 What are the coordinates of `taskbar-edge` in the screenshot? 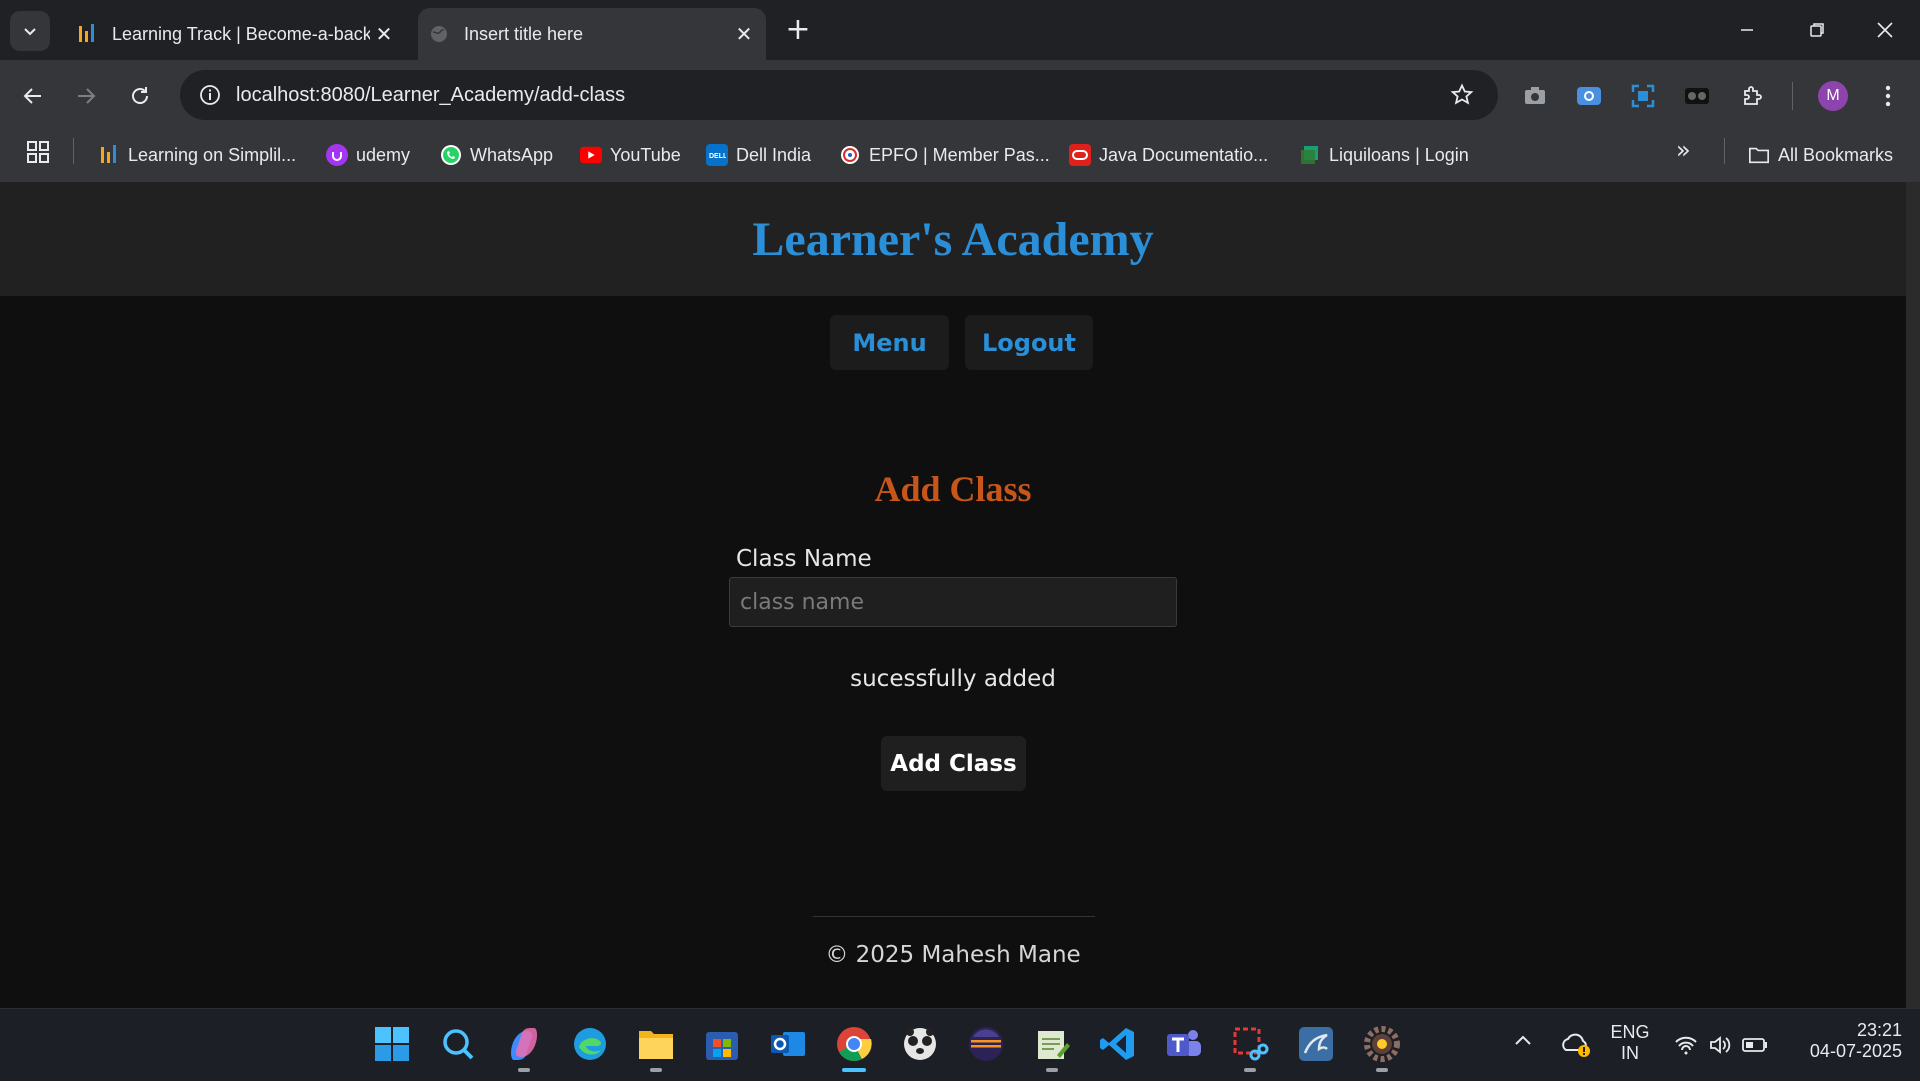 It's located at (590, 1044).